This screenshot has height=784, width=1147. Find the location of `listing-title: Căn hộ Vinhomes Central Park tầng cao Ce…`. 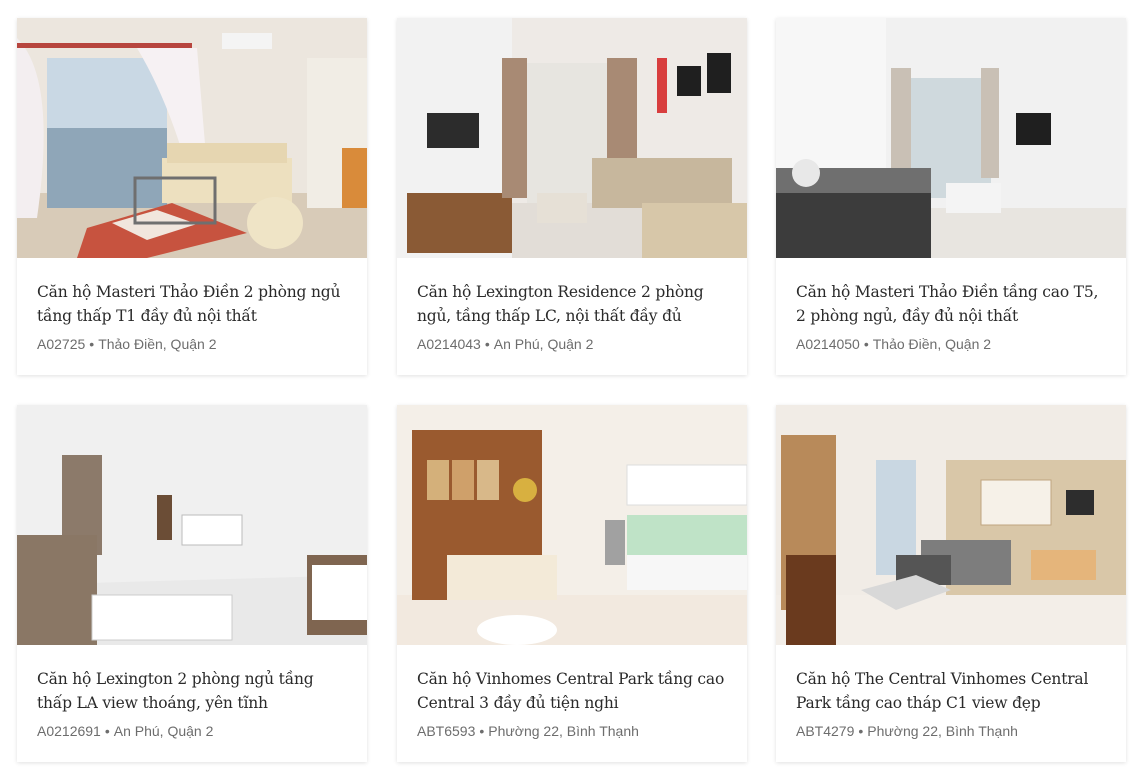

listing-title: Căn hộ Vinhomes Central Park tầng cao Ce… is located at coordinates (573, 691).